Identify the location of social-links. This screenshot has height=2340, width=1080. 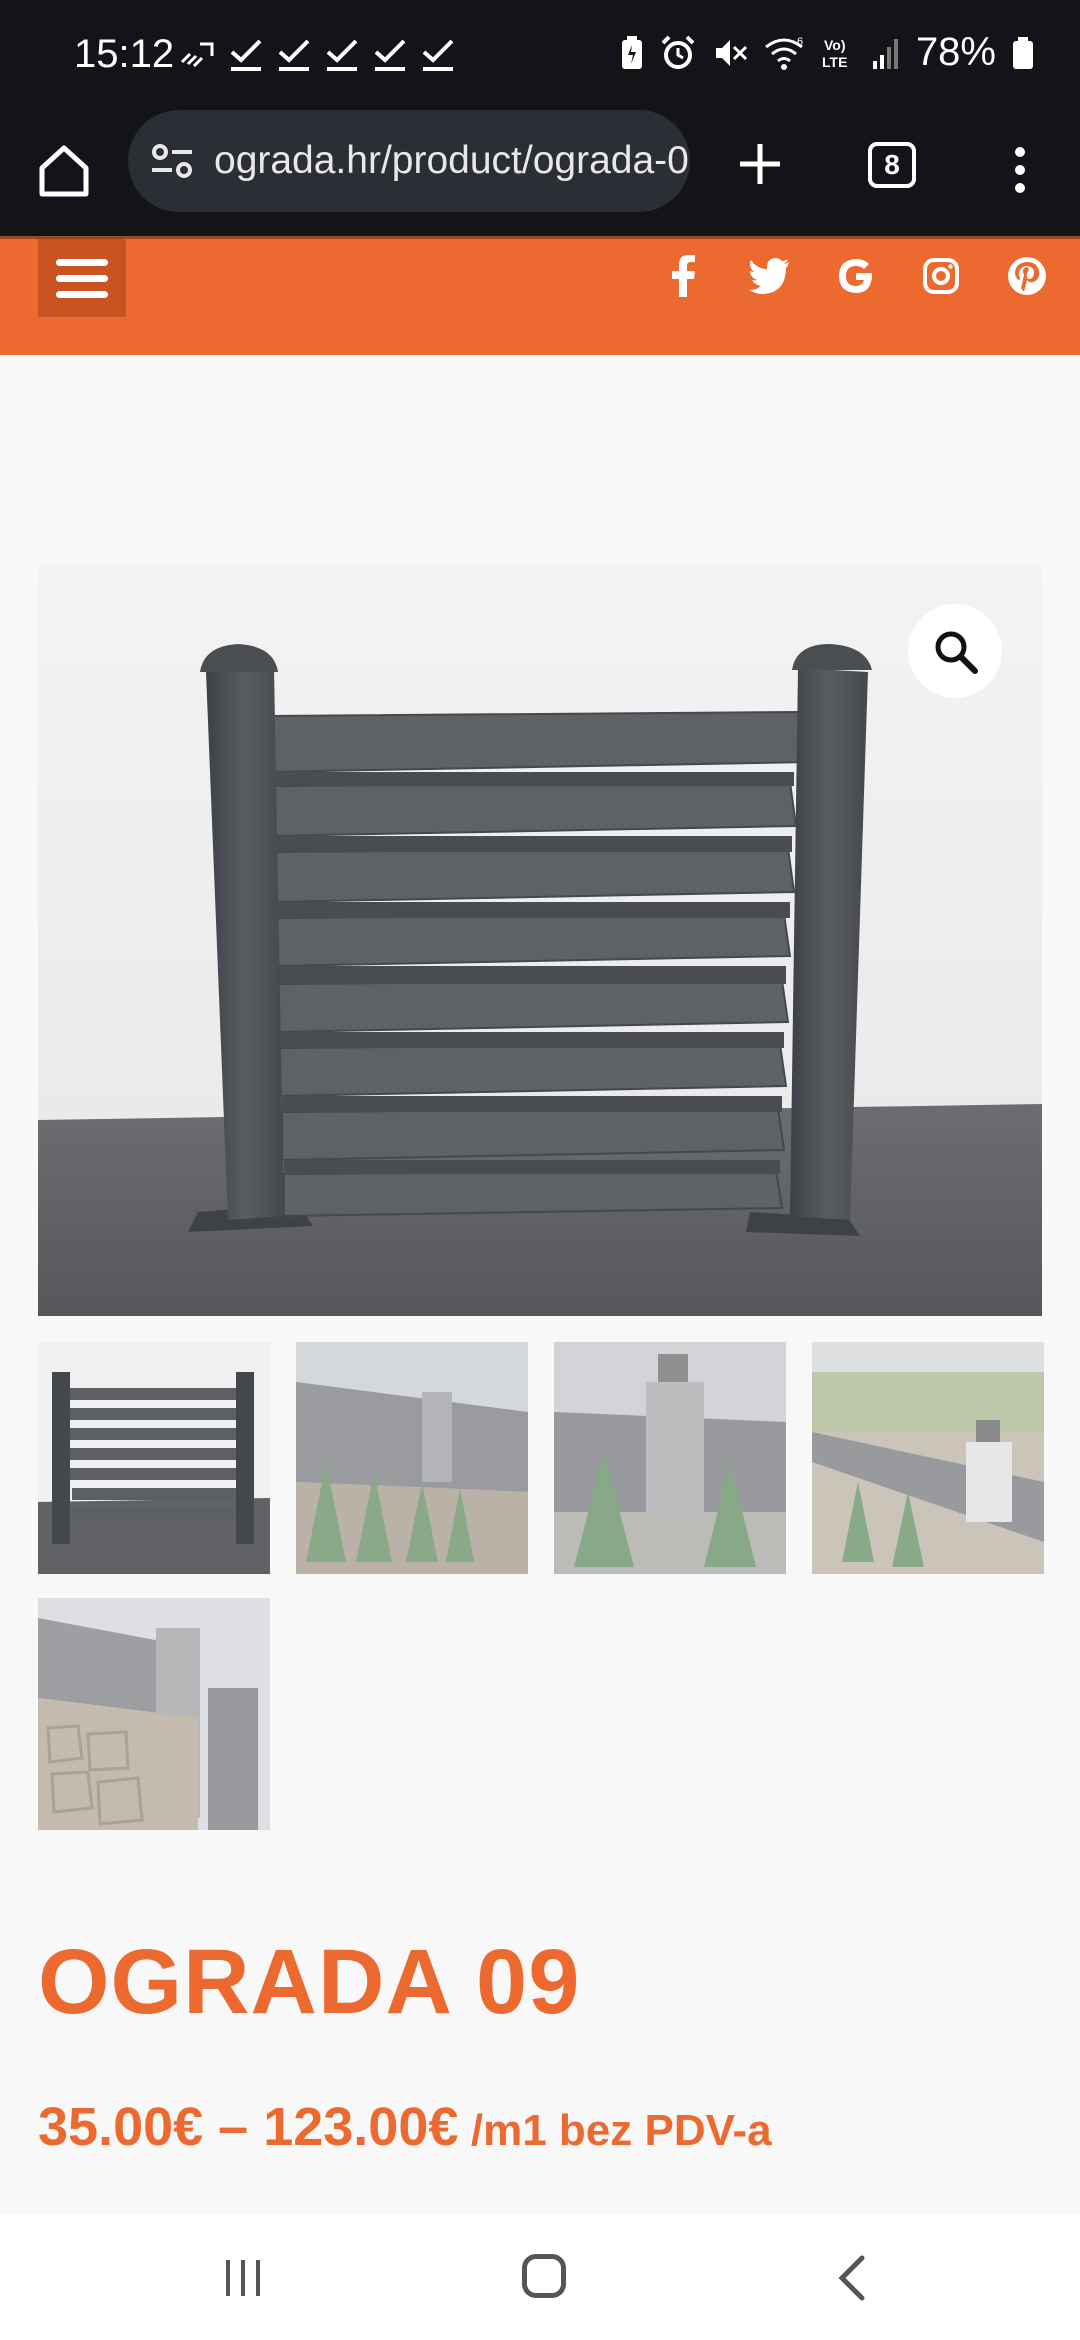
(855, 276).